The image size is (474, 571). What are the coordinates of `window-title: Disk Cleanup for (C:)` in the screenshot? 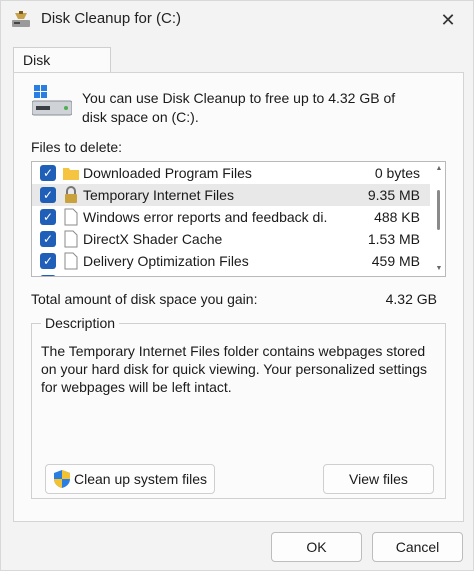 It's located at (111, 18).